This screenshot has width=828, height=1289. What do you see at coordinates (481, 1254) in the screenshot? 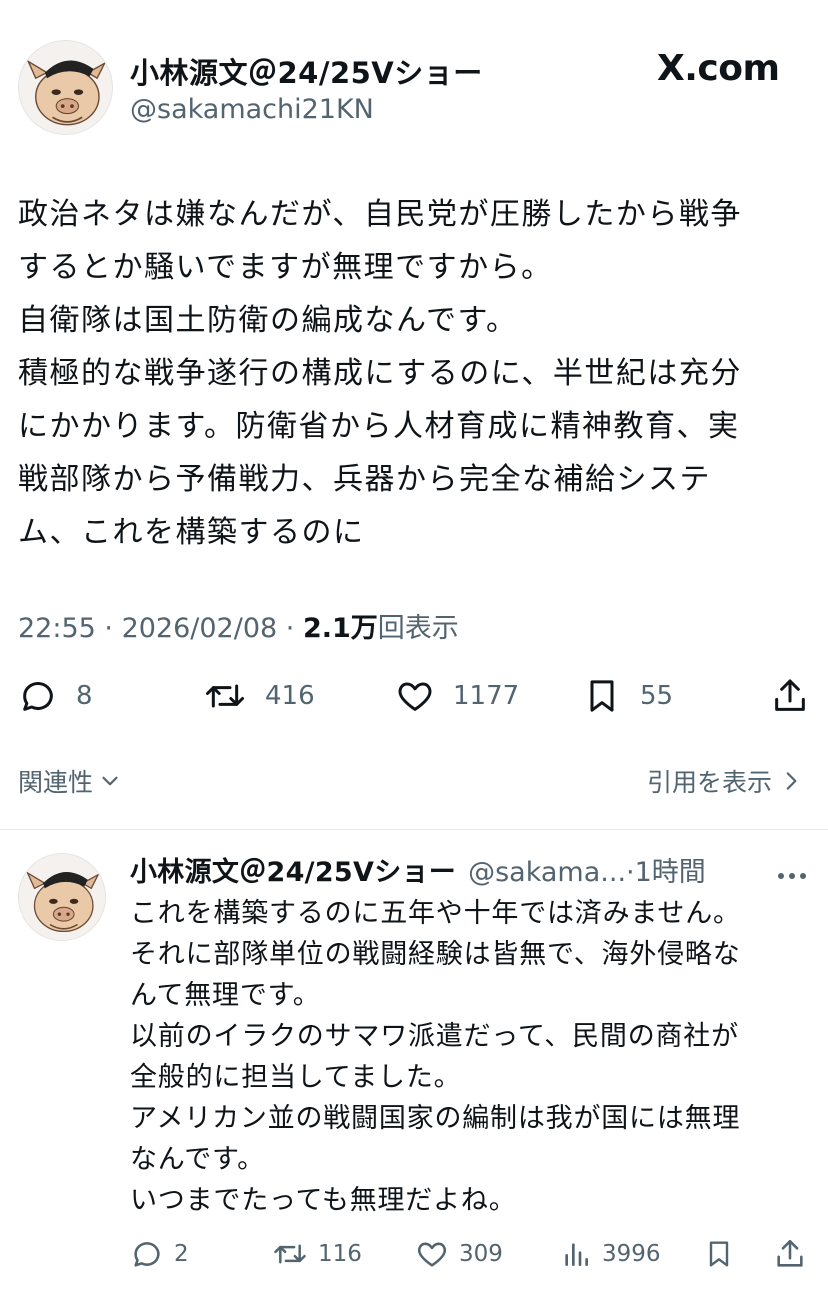
I see `reply-like-count: 309` at bounding box center [481, 1254].